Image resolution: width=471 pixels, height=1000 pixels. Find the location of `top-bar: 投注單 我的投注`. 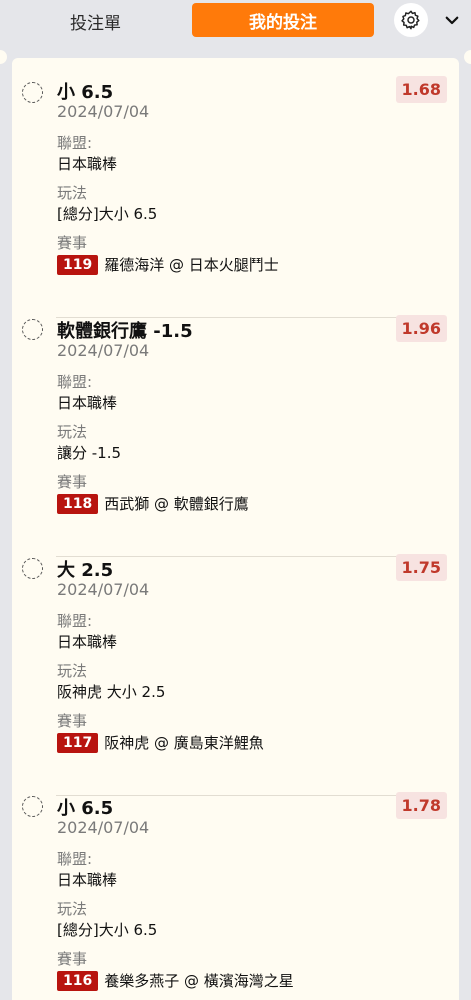

top-bar: 投注單 我的投注 is located at coordinates (235, 23).